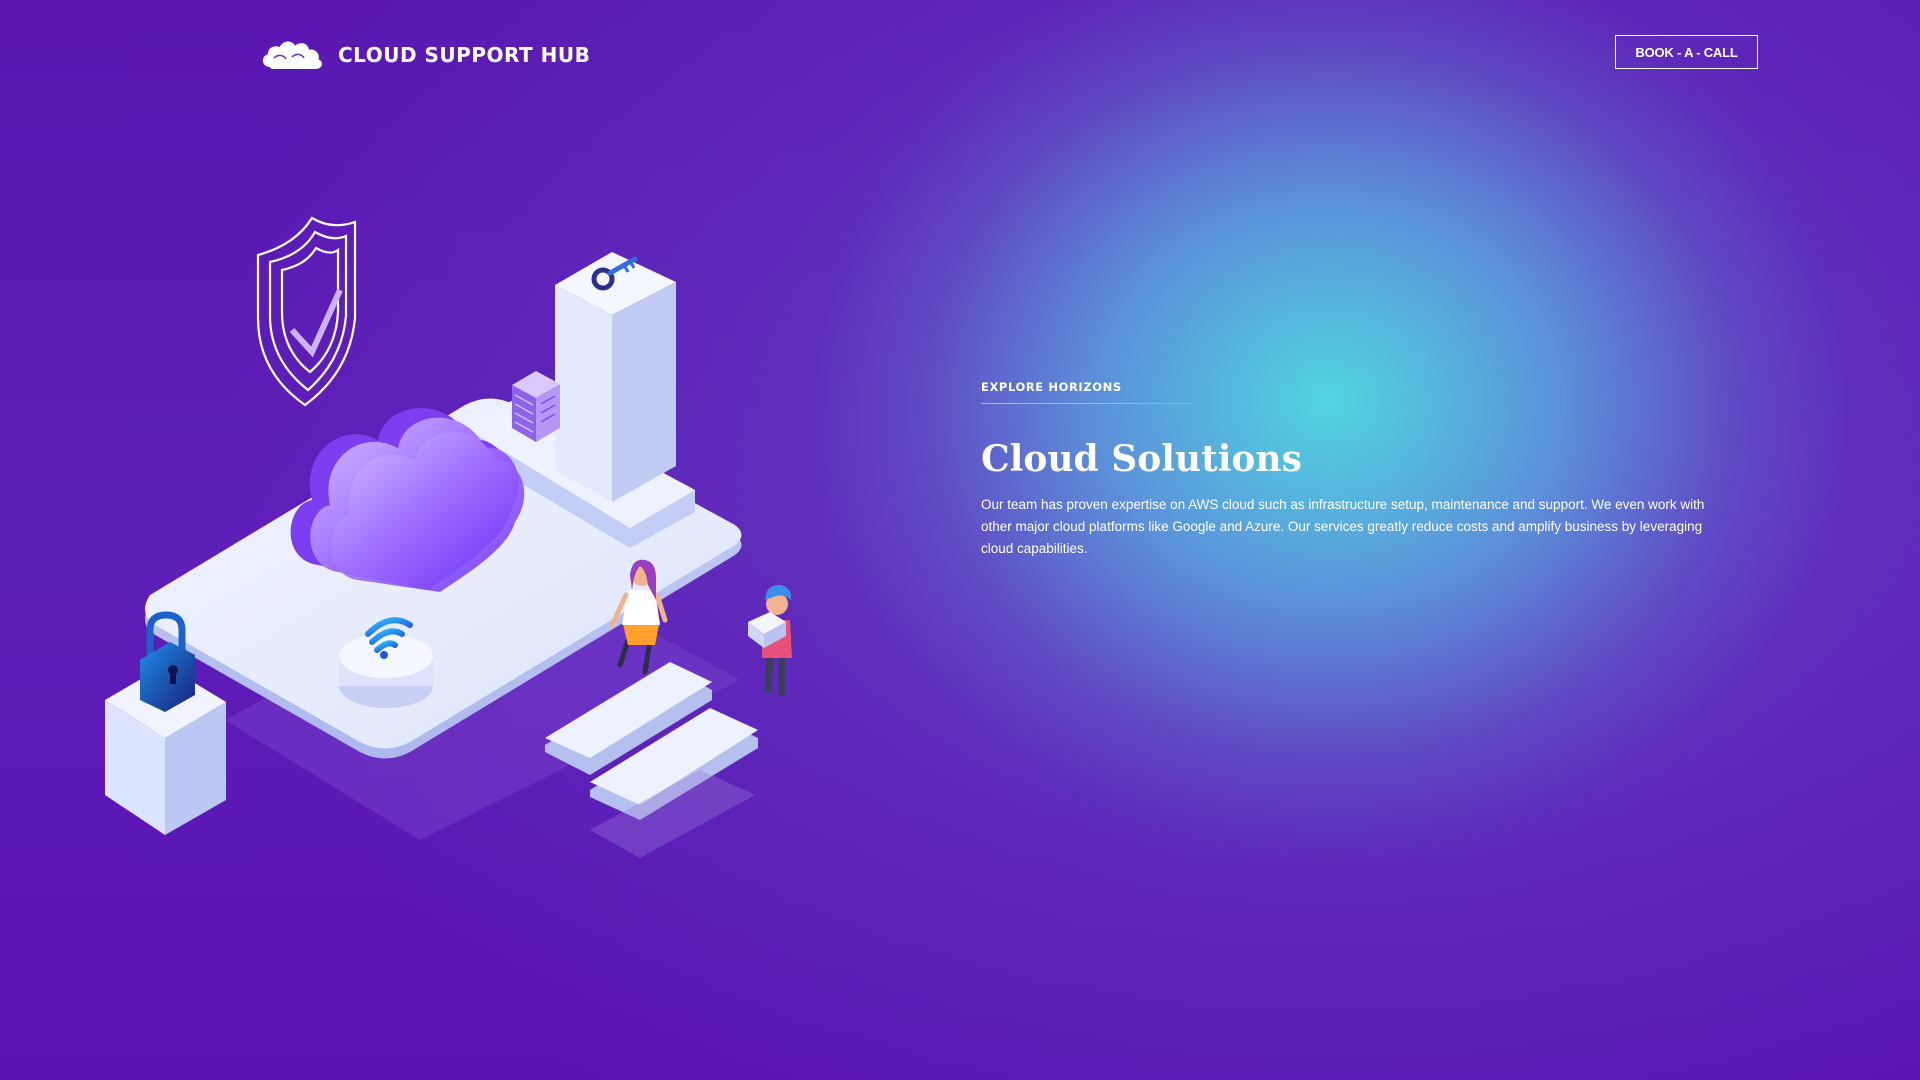 Image resolution: width=1920 pixels, height=1080 pixels. Describe the element at coordinates (770, 640) in the screenshot. I see `person-man-with-box` at that location.